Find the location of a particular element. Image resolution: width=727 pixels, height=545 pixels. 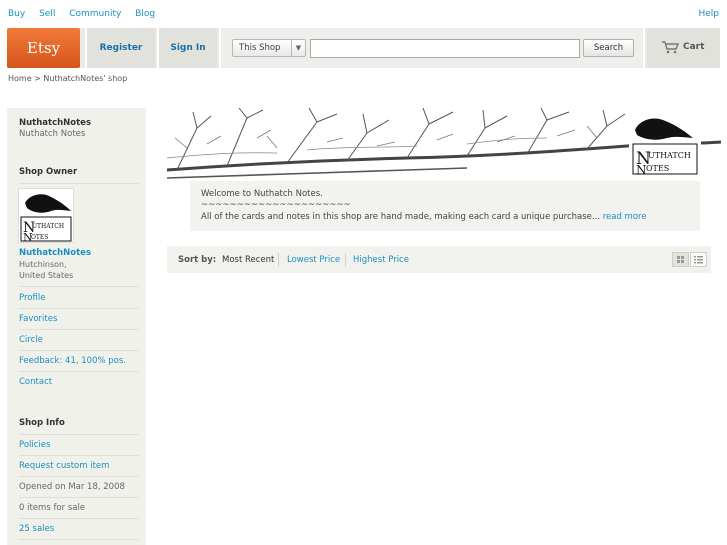

top-nav-links: Buy Sell Community Blog is located at coordinates (87, 14).